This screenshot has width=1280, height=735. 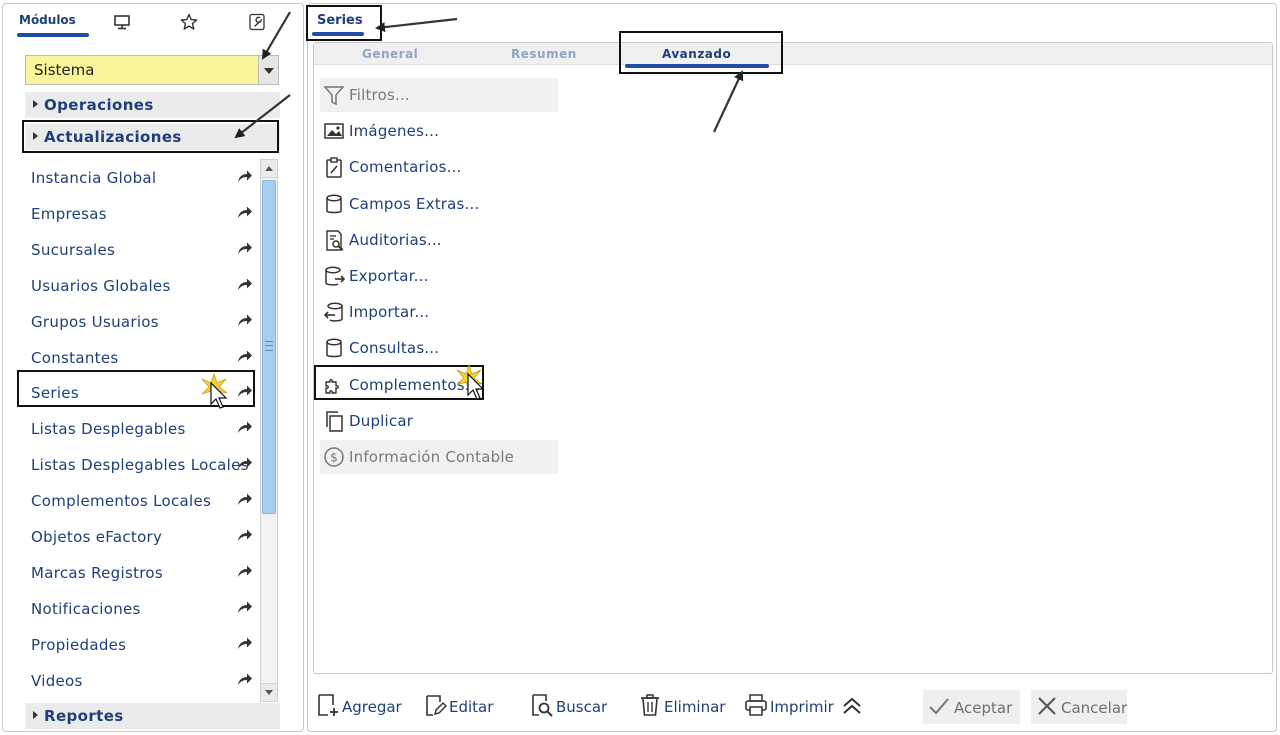 What do you see at coordinates (75, 357) in the screenshot?
I see `menu-item-label: Constantes` at bounding box center [75, 357].